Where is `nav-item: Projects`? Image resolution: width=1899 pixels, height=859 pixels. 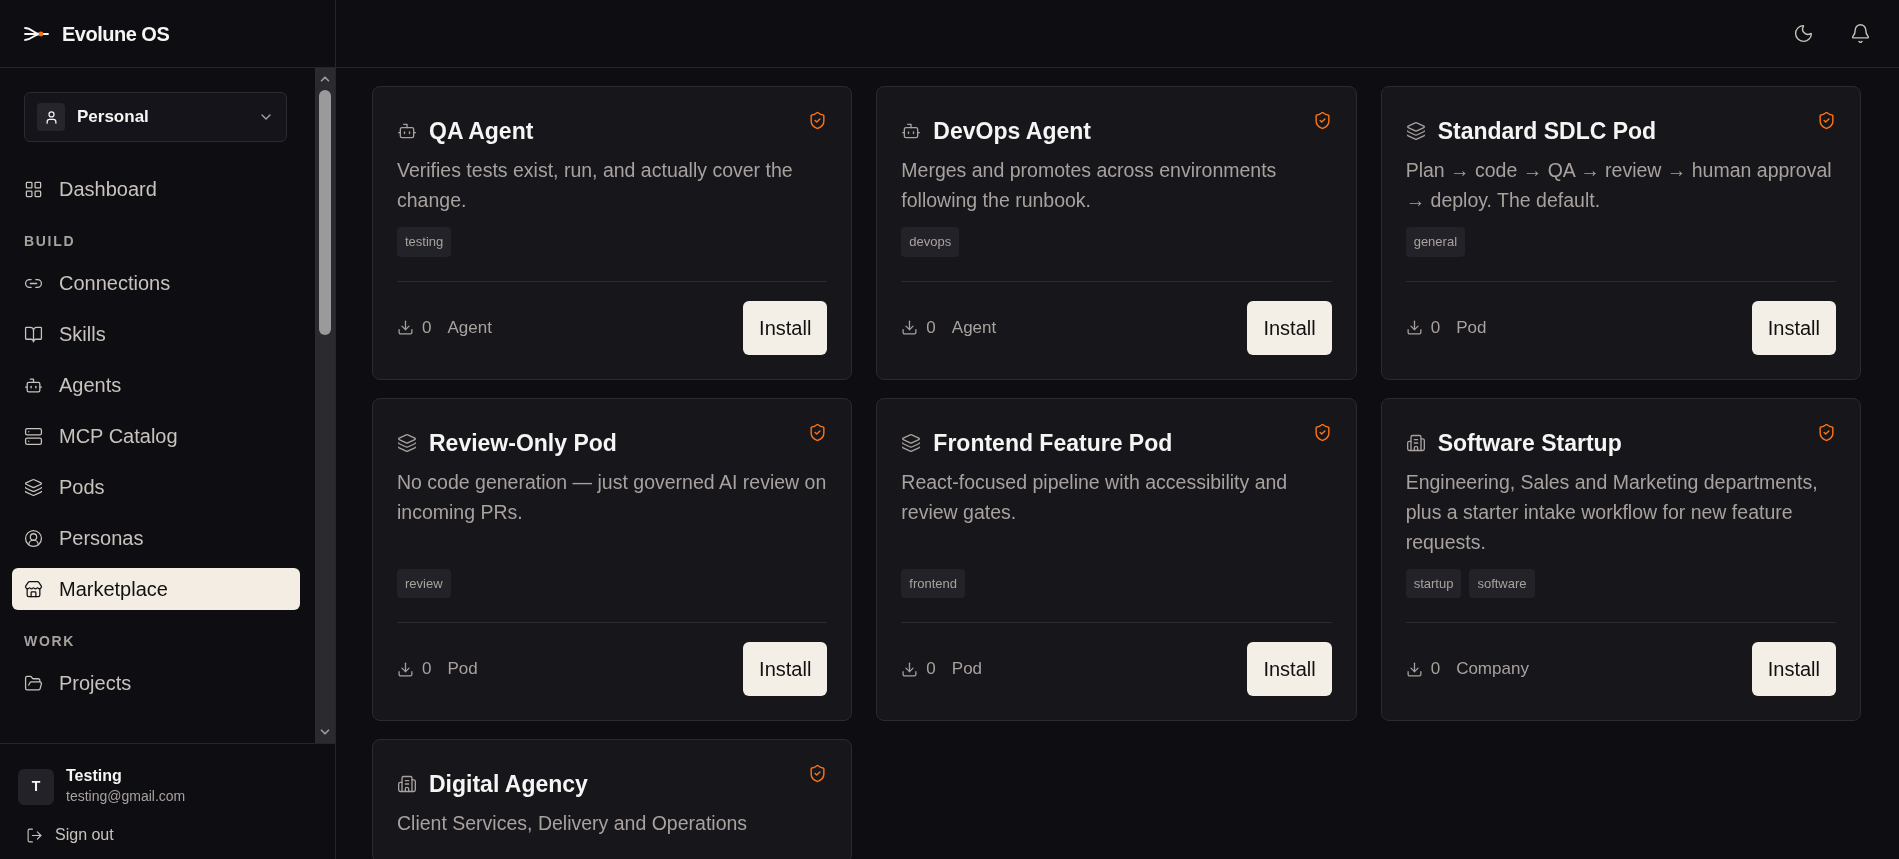
nav-item: Projects is located at coordinates (156, 683).